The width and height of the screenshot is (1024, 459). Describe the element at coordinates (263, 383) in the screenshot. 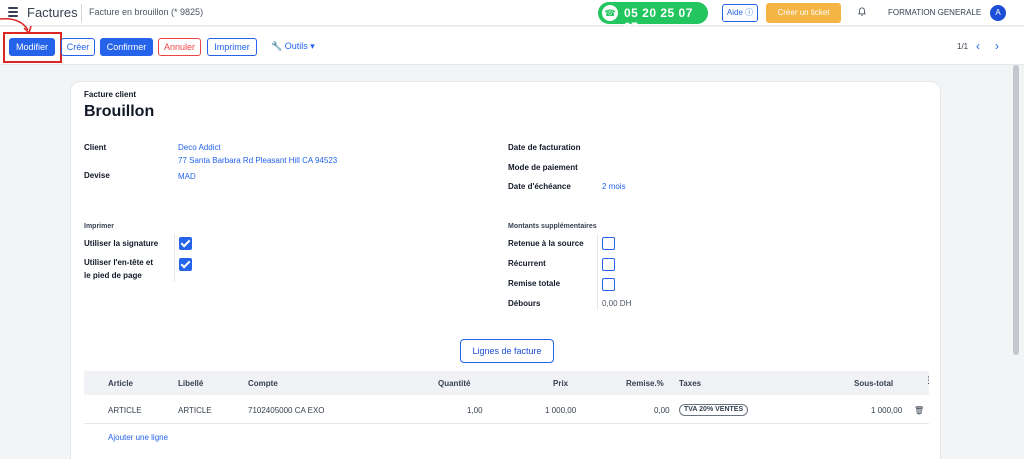

I see `column-header-account: Compte` at that location.